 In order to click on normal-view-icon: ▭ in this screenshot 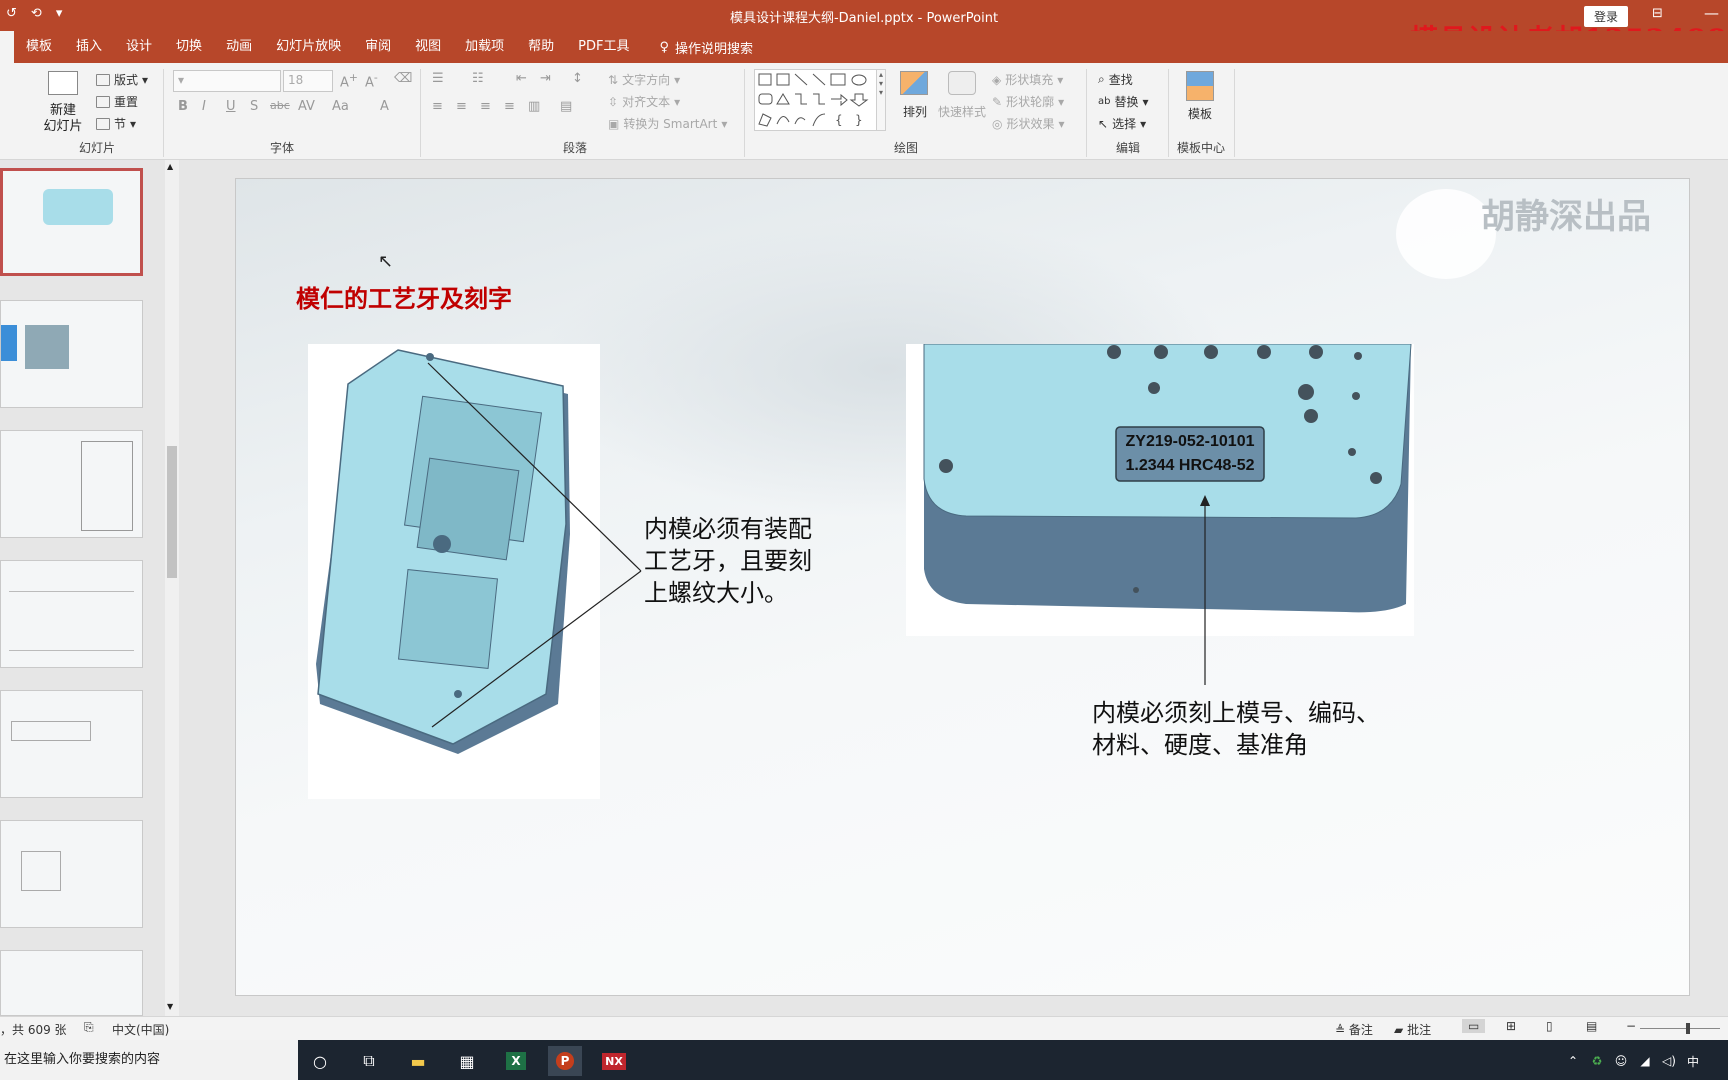, I will do `click(1474, 1026)`.